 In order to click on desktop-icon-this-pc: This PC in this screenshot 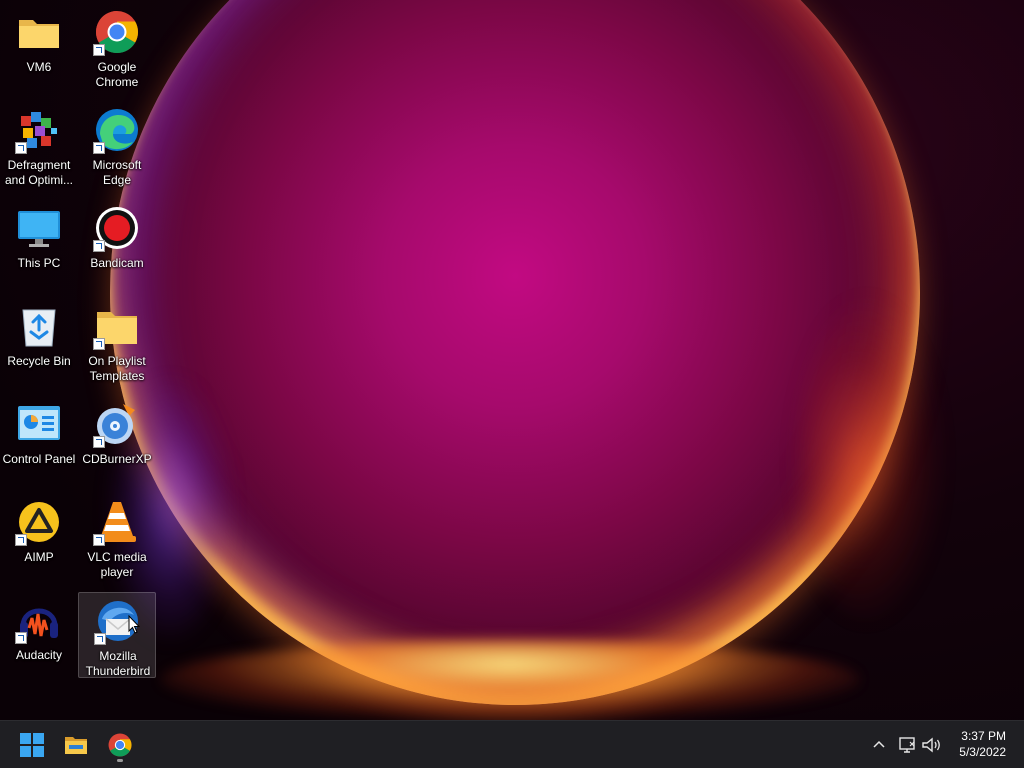, I will do `click(39, 241)`.